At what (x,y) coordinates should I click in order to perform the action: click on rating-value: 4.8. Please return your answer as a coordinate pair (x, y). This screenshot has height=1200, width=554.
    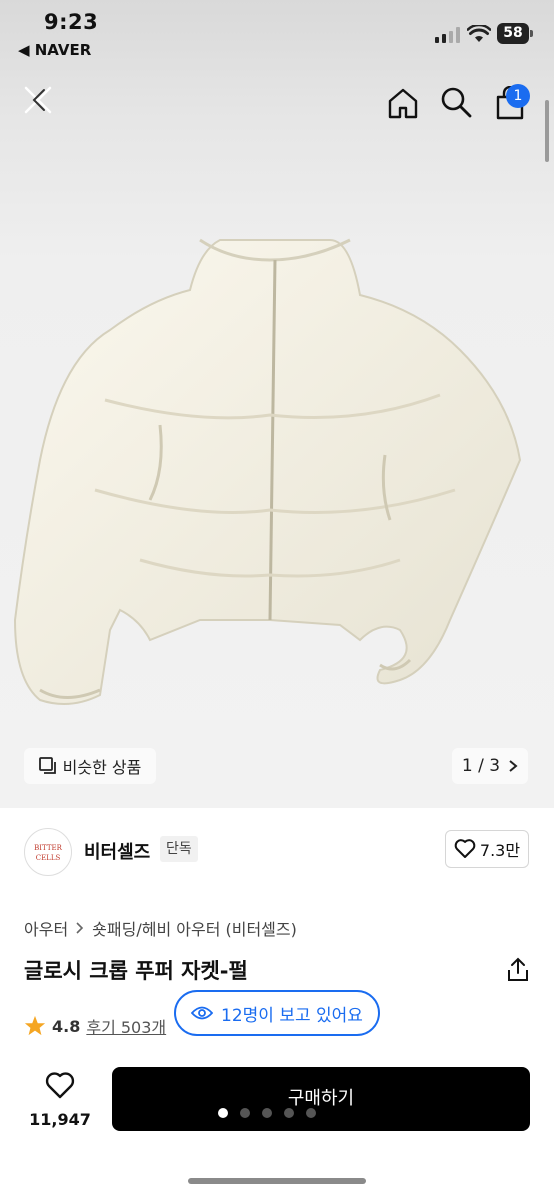
    Looking at the image, I should click on (66, 1026).